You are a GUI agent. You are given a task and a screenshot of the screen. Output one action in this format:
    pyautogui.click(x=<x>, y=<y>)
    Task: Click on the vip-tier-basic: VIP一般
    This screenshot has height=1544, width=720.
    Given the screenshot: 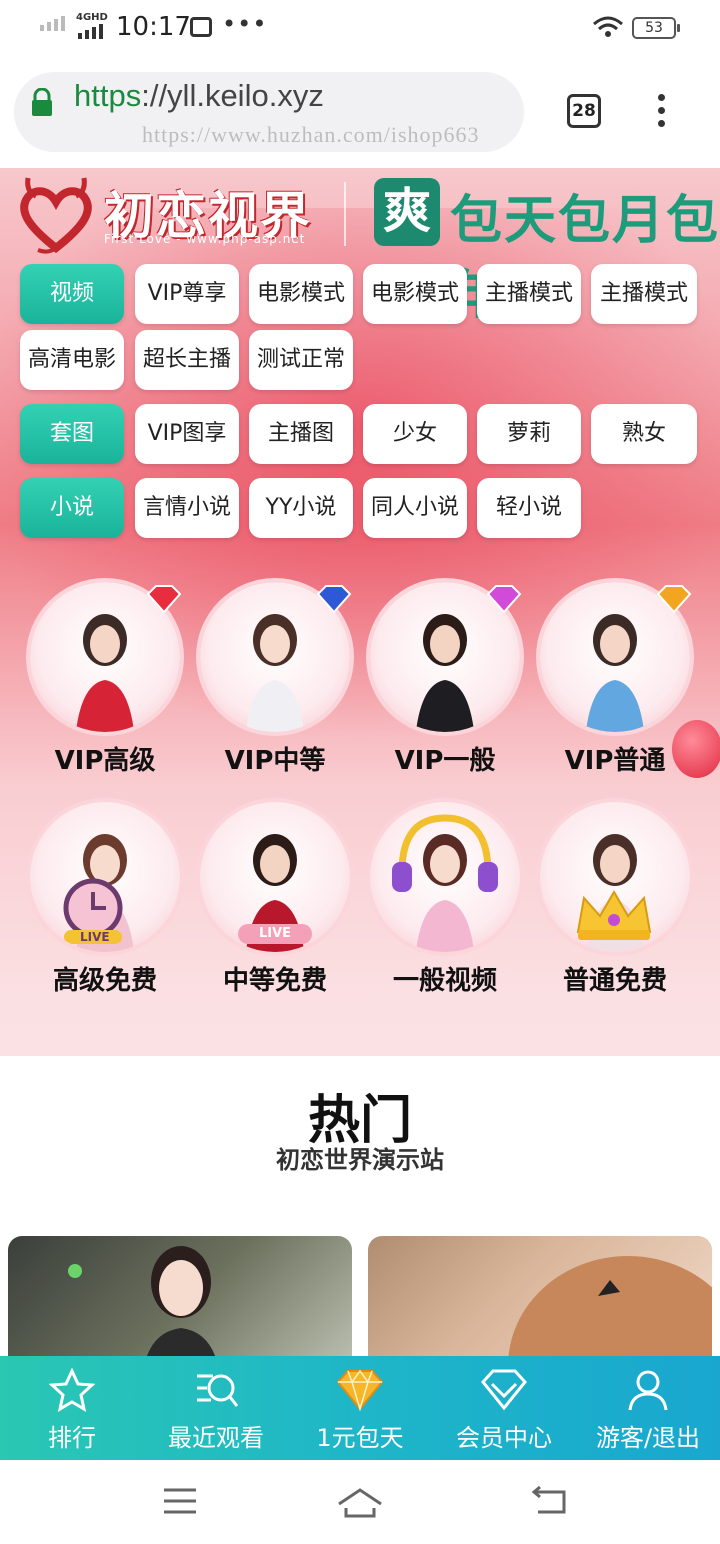 What is the action you would take?
    pyautogui.click(x=445, y=679)
    